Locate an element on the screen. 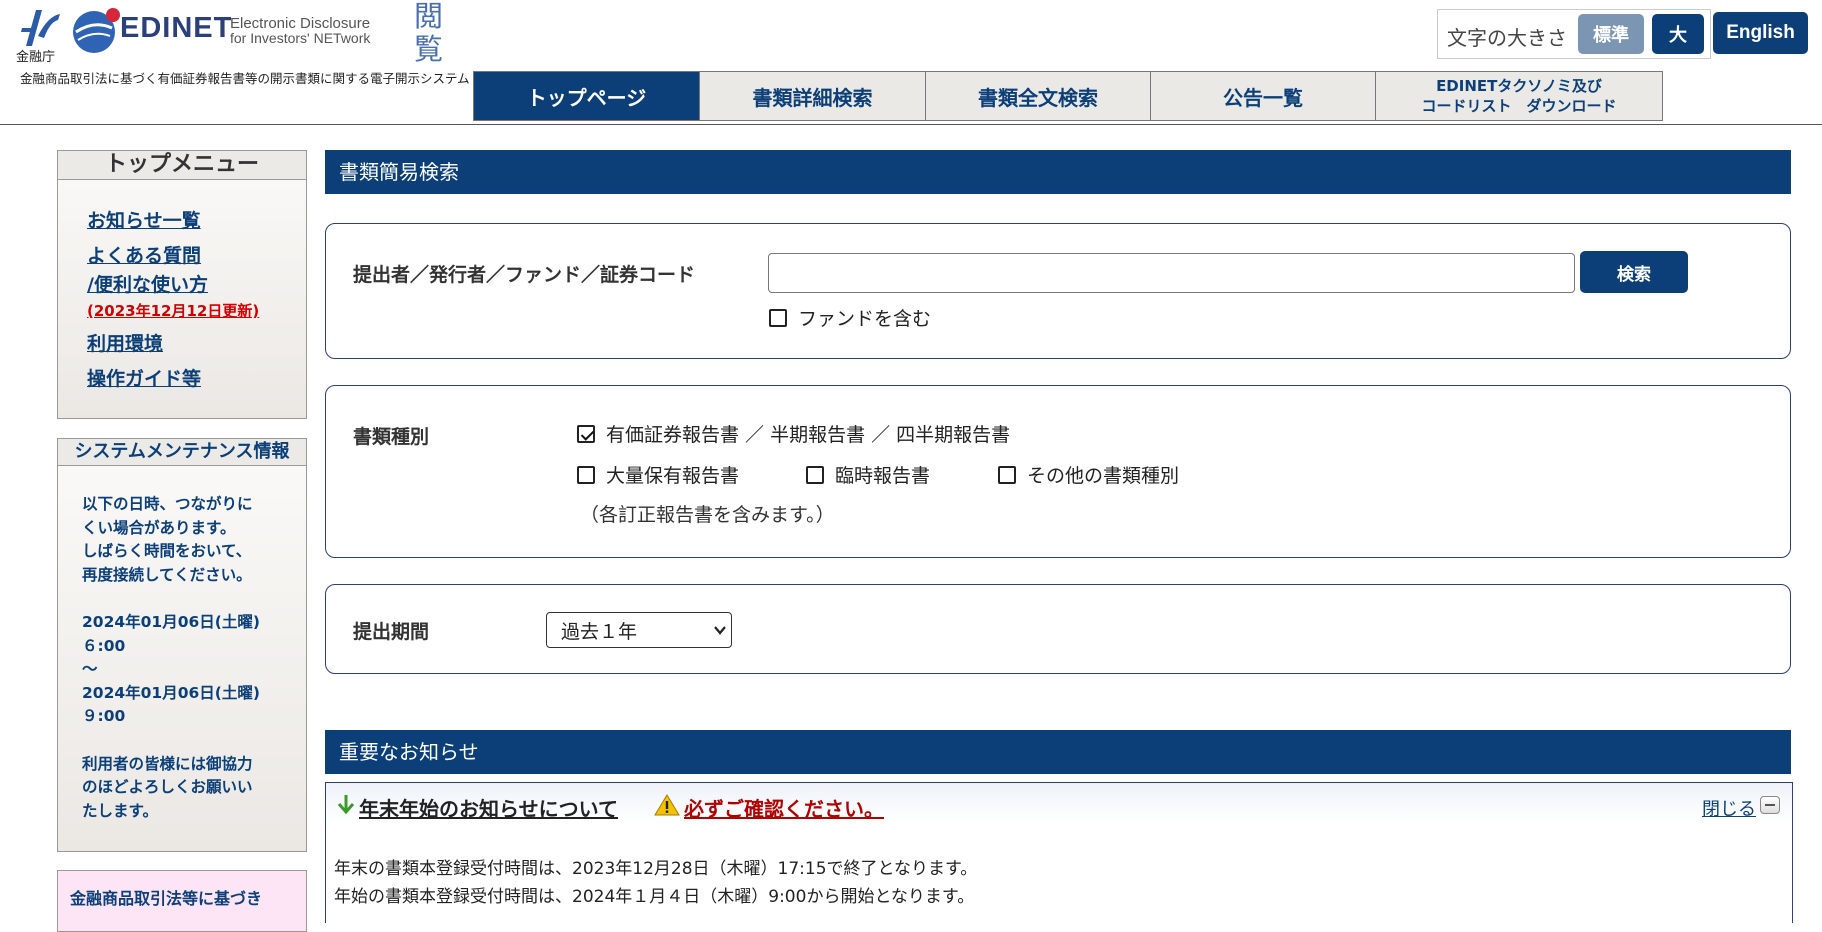 This screenshot has height=932, width=1822. sidebar-link-news: お知らせ一覧 is located at coordinates (173, 221).